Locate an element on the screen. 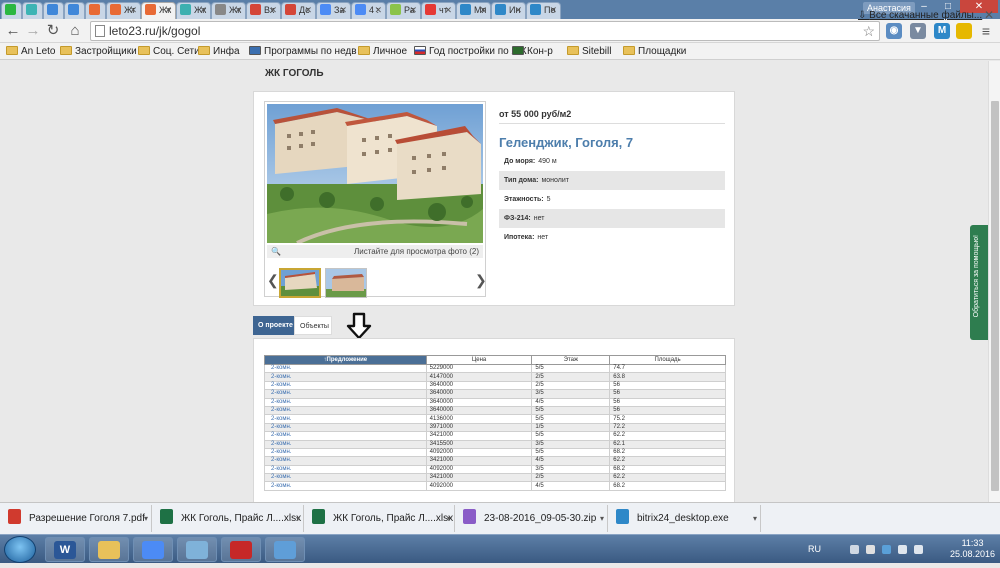 This screenshot has height=568, width=1000. forward-button: → is located at coordinates (33, 31).